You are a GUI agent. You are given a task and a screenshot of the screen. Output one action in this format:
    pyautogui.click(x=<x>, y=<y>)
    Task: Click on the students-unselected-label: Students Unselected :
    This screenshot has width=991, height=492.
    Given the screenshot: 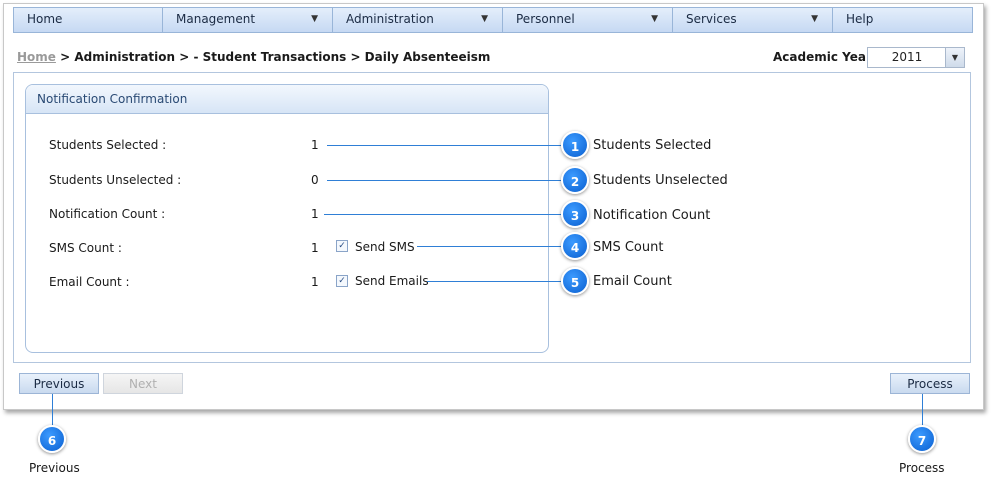 What is the action you would take?
    pyautogui.click(x=115, y=180)
    